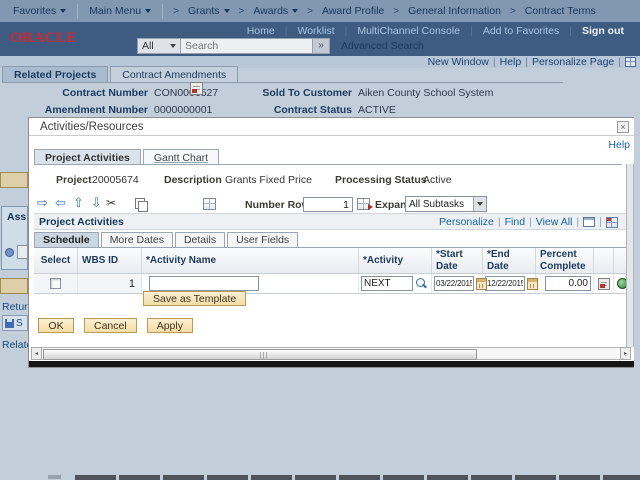 Image resolution: width=640 pixels, height=480 pixels. What do you see at coordinates (604, 260) in the screenshot?
I see `column-header-notes` at bounding box center [604, 260].